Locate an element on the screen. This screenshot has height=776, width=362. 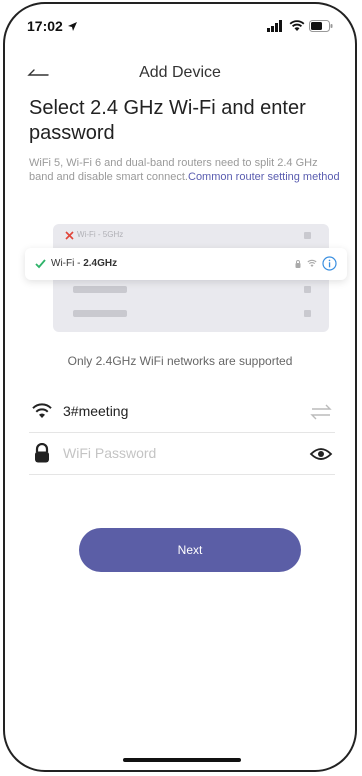
page-title: Add Device is located at coordinates (180, 72).